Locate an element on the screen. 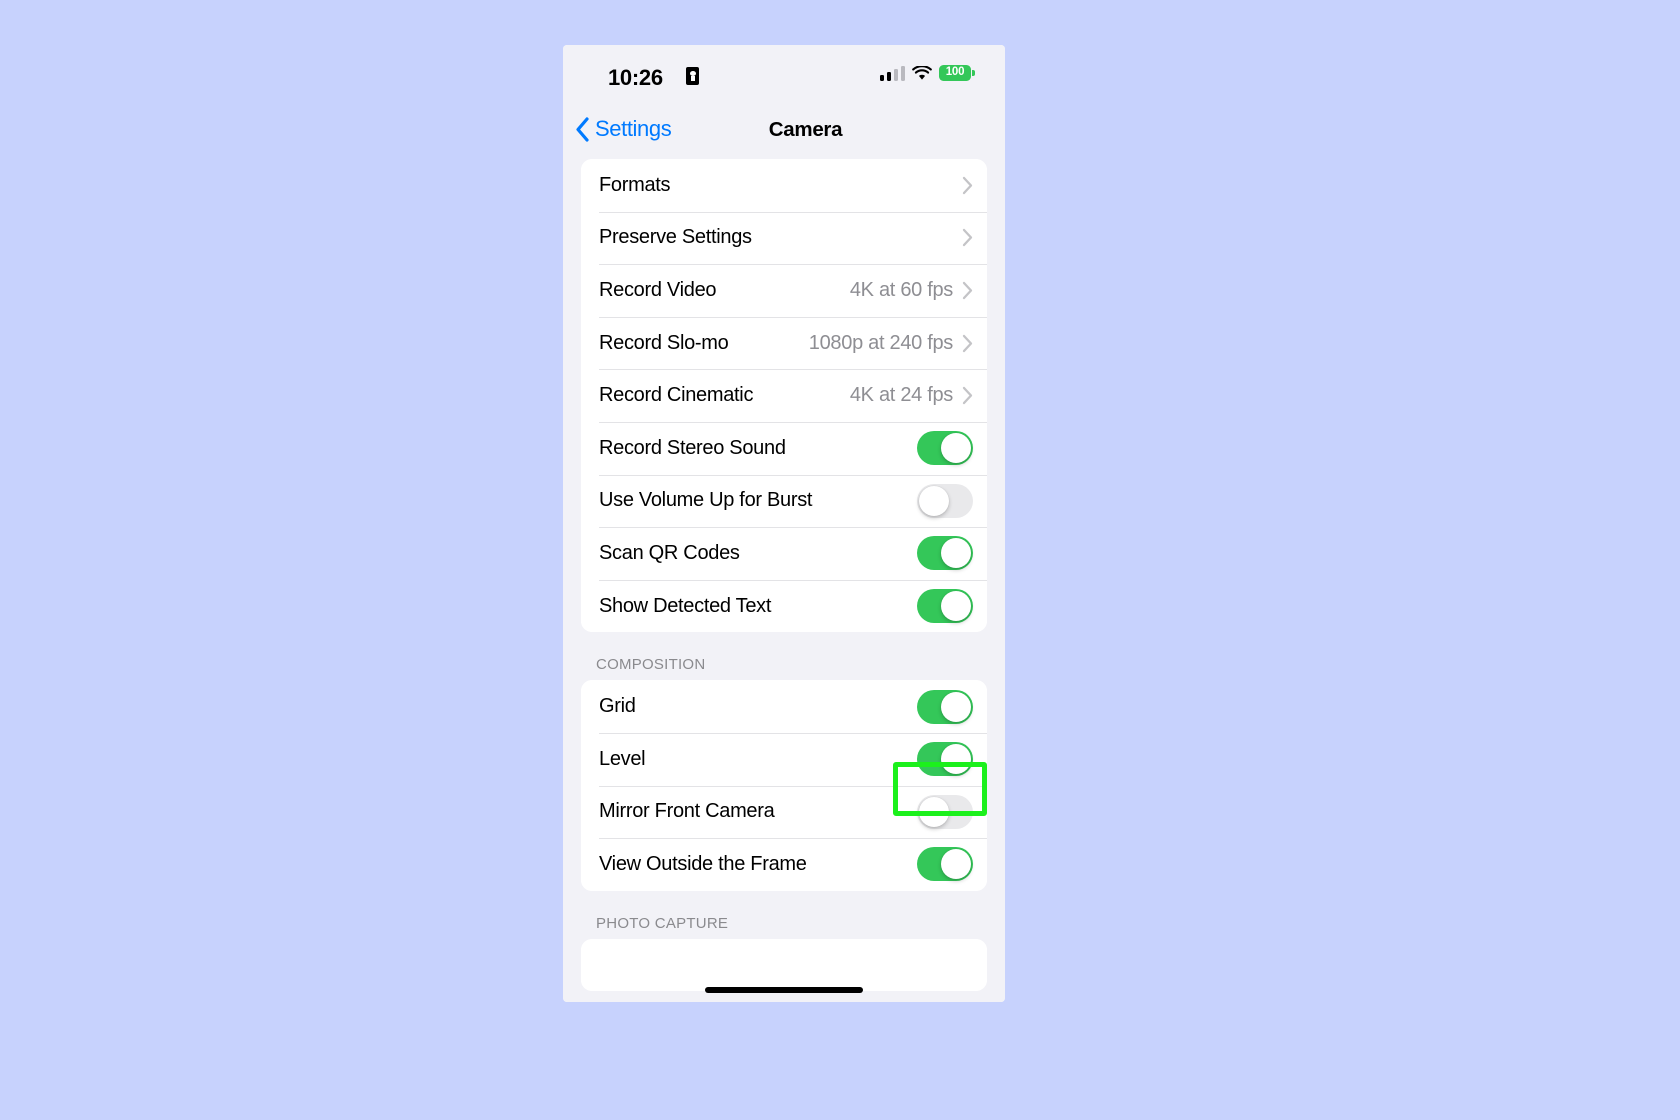 This screenshot has width=1680, height=1120. settings-row-preserve-settings: Preserve Settings is located at coordinates (784, 238).